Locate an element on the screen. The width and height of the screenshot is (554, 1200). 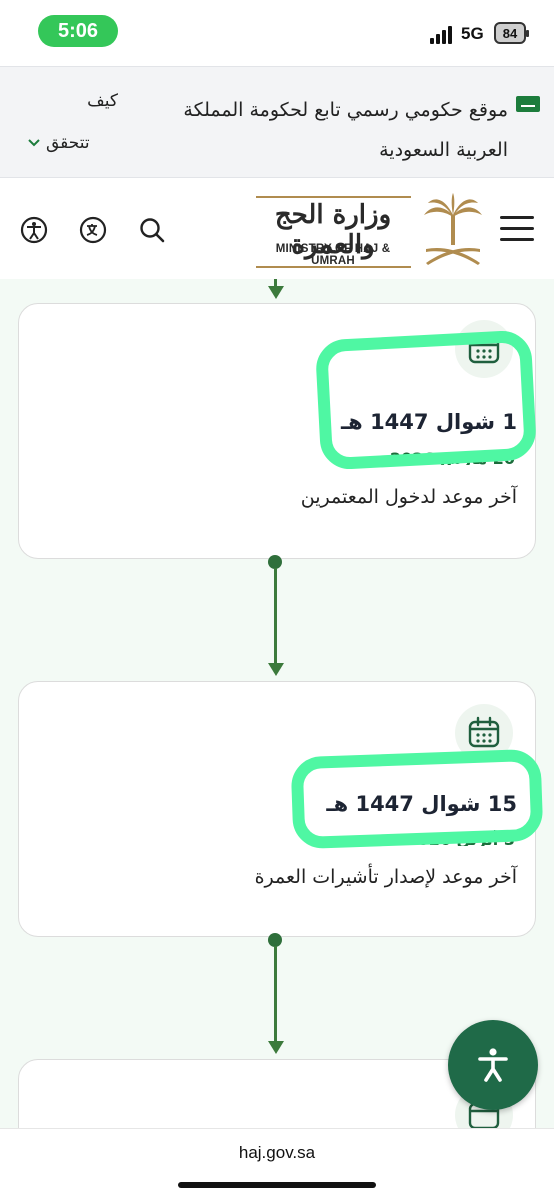
event-description: آخر موعد لإصدار تأشيرات العمرة is located at coordinates (385, 877).